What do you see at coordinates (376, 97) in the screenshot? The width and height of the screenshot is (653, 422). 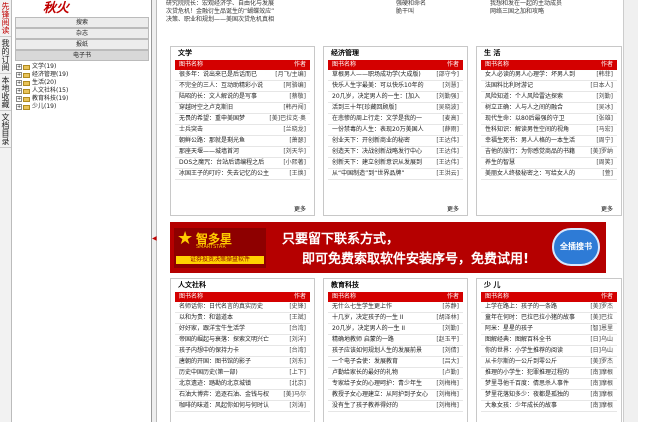 I see `book-title: 20几岁，决定男人的一生：[加入` at bounding box center [376, 97].